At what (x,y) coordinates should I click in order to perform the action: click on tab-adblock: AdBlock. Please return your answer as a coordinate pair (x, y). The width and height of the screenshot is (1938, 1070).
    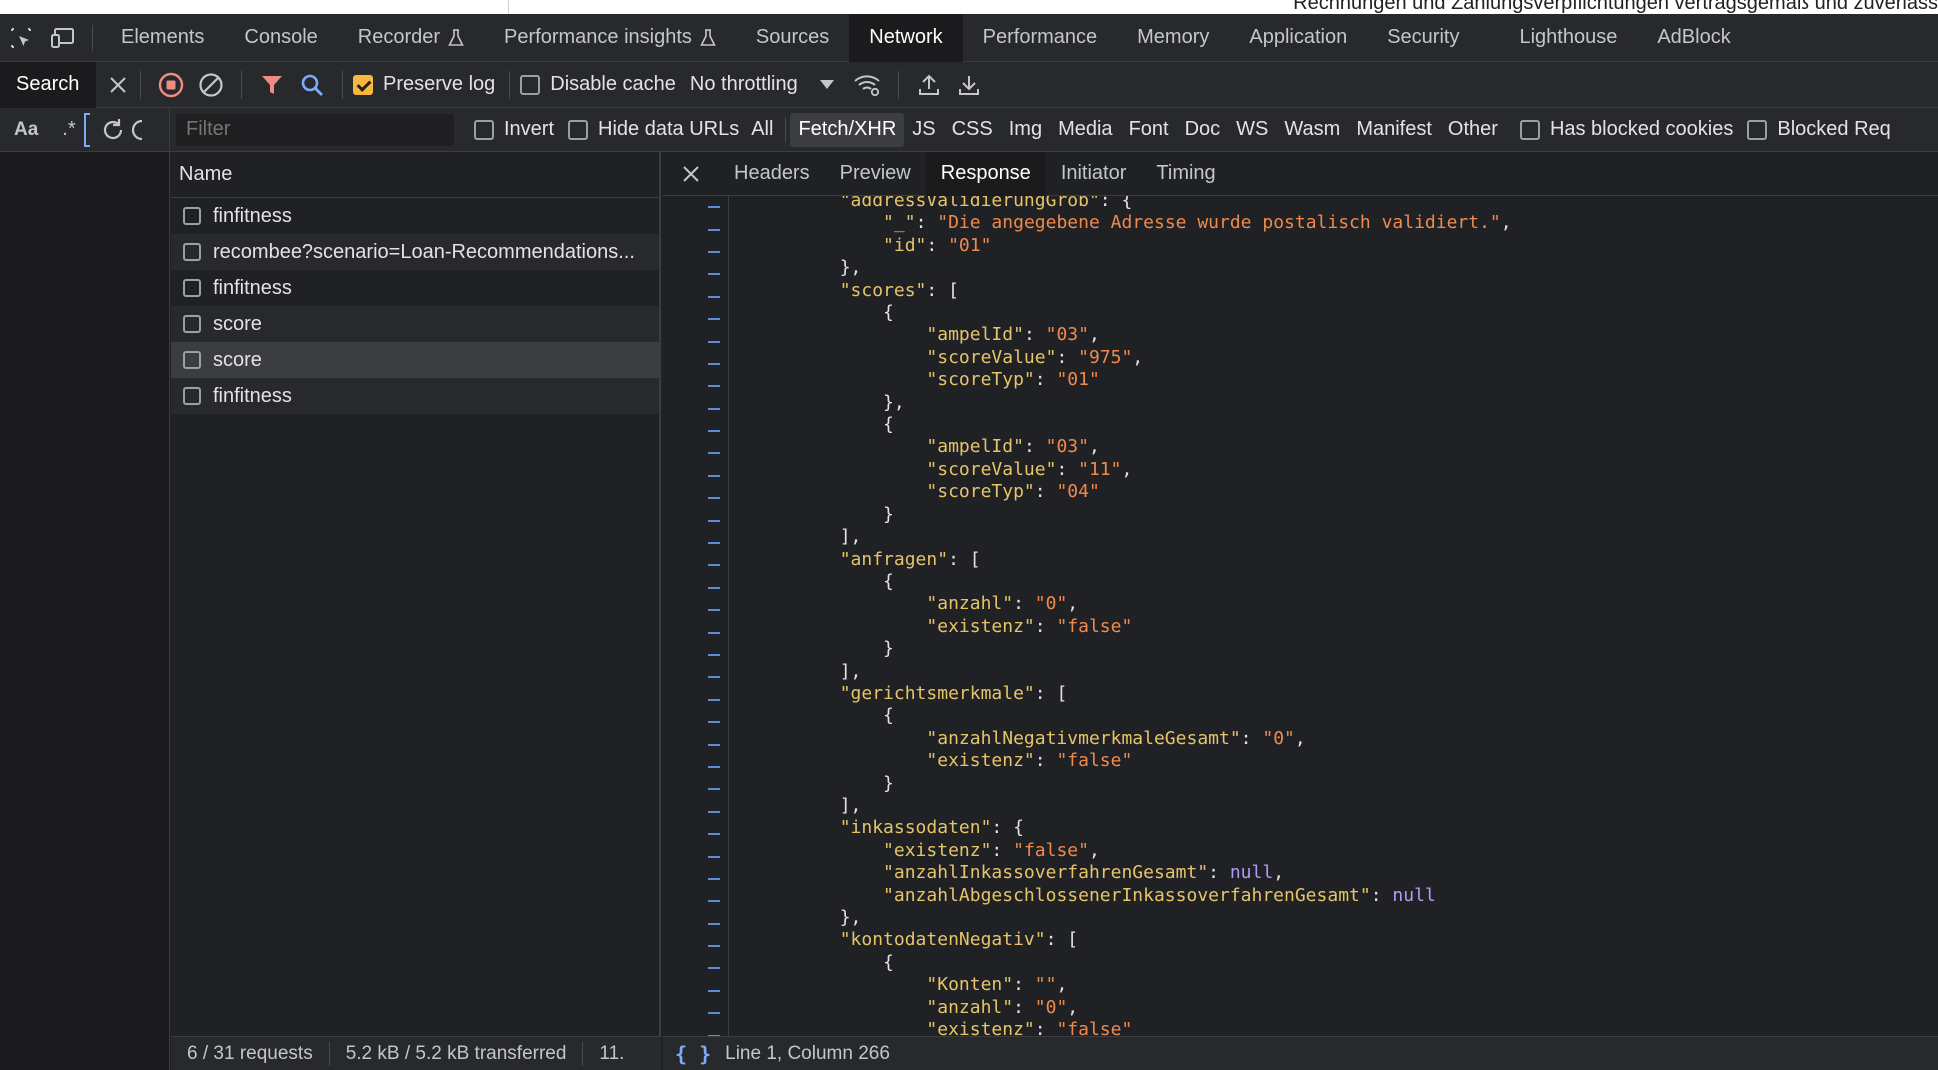
    Looking at the image, I should click on (1693, 38).